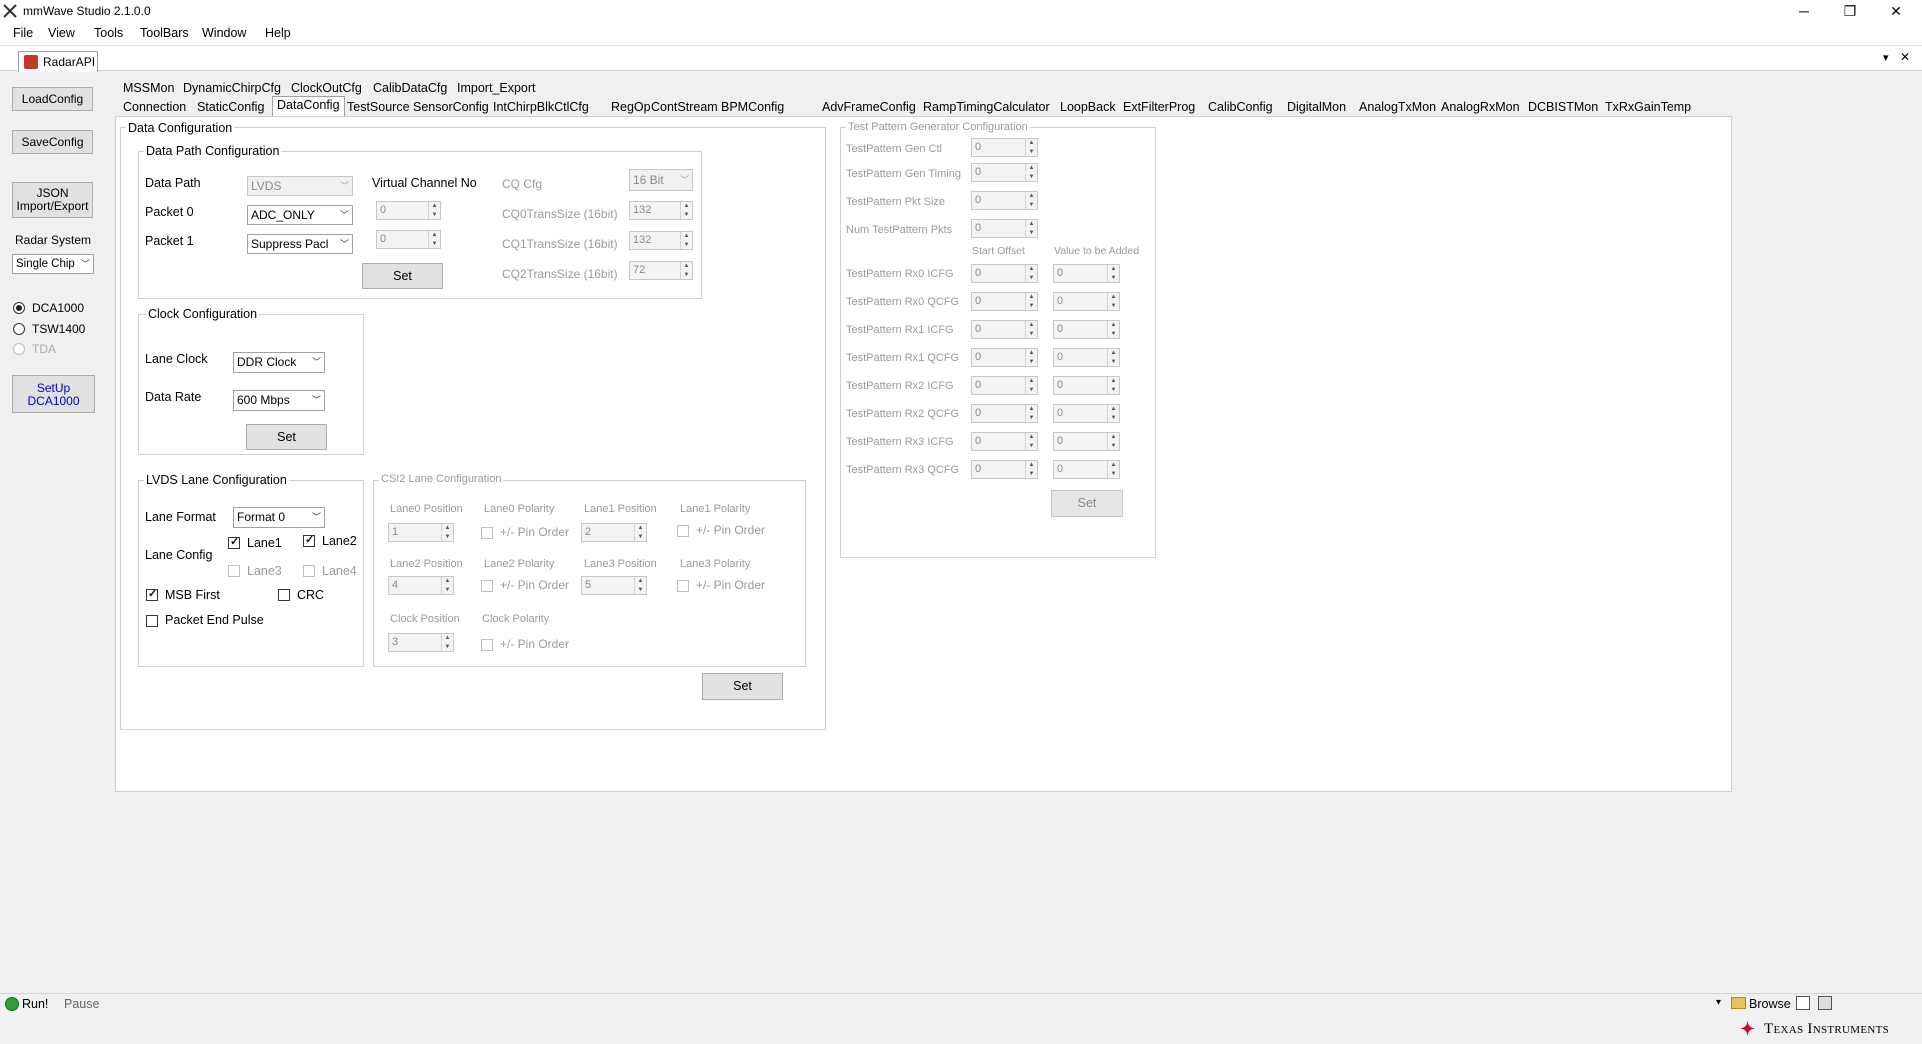 The height and width of the screenshot is (1044, 1922). What do you see at coordinates (683, 586) in the screenshot?
I see `lane3-pin-order-checkbox` at bounding box center [683, 586].